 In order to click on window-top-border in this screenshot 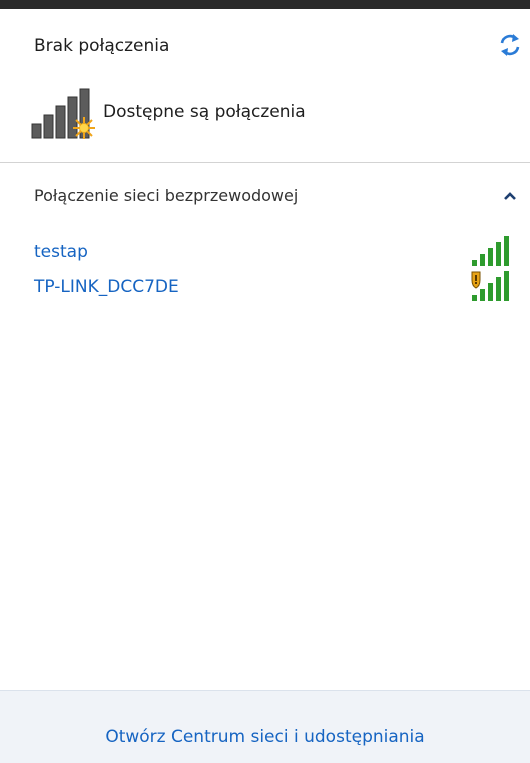, I will do `click(265, 4)`.